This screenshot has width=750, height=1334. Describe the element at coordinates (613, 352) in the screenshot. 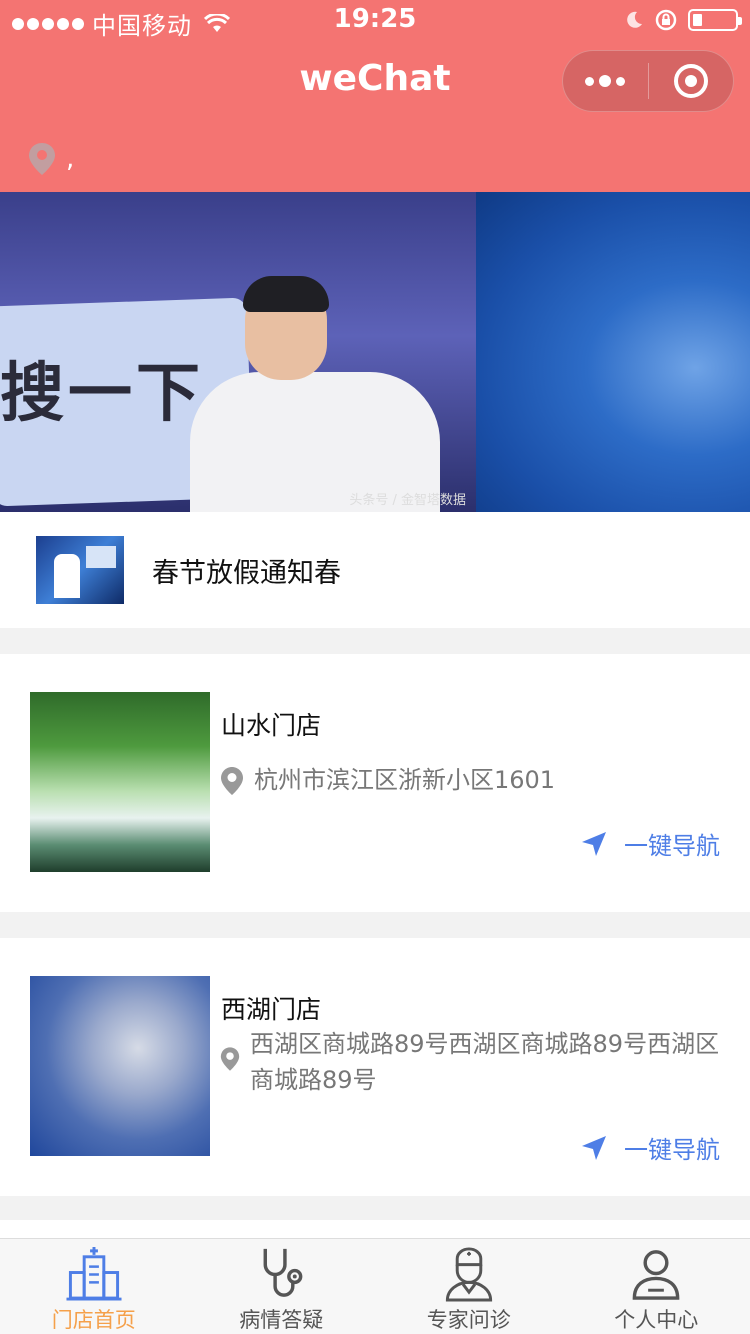

I see `banner-slide-next` at that location.